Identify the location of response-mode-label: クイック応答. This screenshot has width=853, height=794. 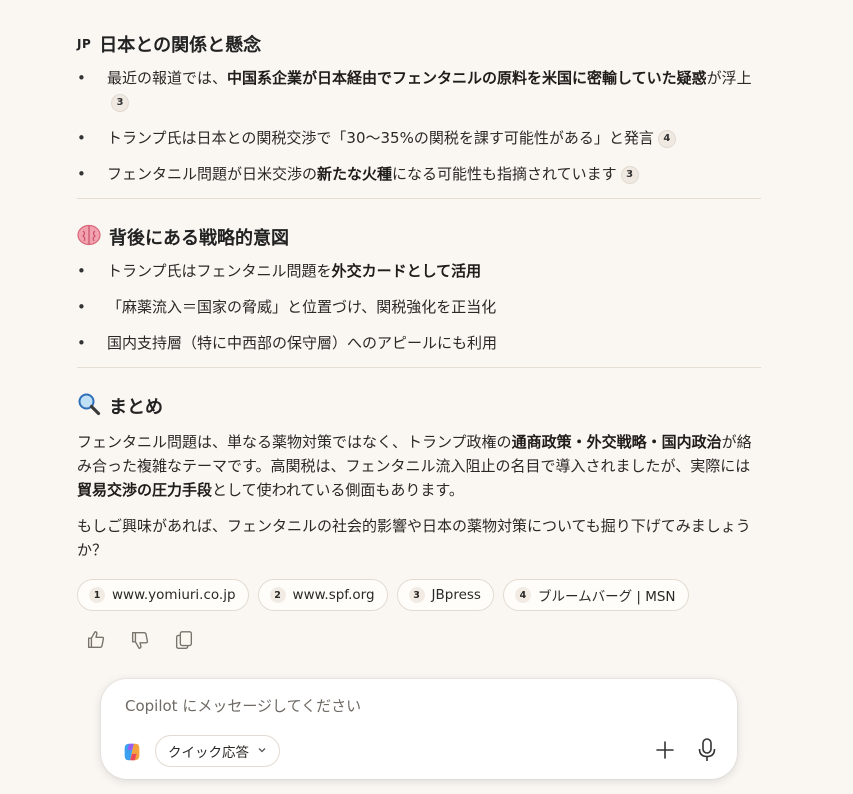
(208, 753).